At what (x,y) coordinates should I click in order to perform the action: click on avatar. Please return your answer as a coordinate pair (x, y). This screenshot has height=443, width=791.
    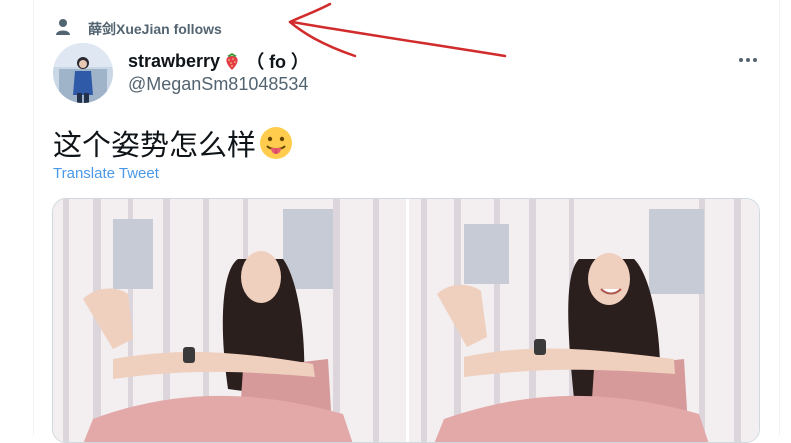
    Looking at the image, I should click on (83, 73).